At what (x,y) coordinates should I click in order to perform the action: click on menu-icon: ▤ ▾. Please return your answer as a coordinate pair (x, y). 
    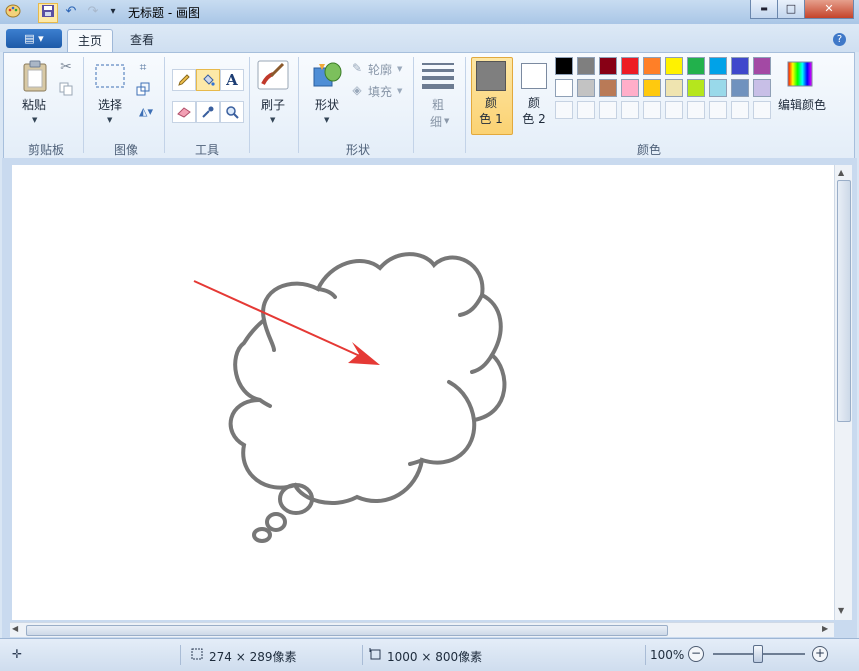
    Looking at the image, I should click on (34, 38).